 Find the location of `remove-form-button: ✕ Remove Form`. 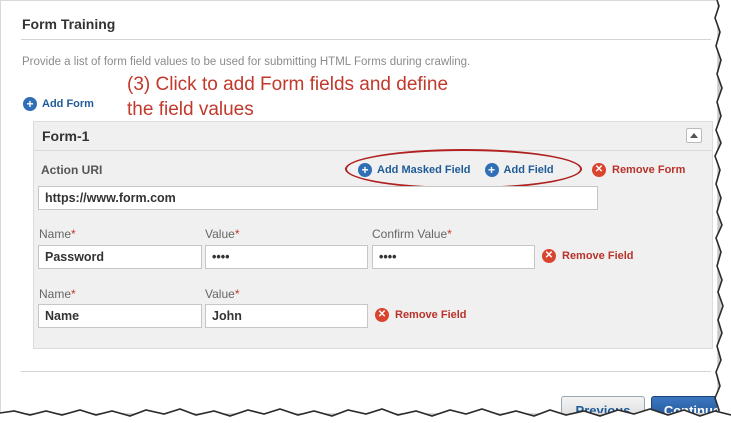

remove-form-button: ✕ Remove Form is located at coordinates (638, 170).